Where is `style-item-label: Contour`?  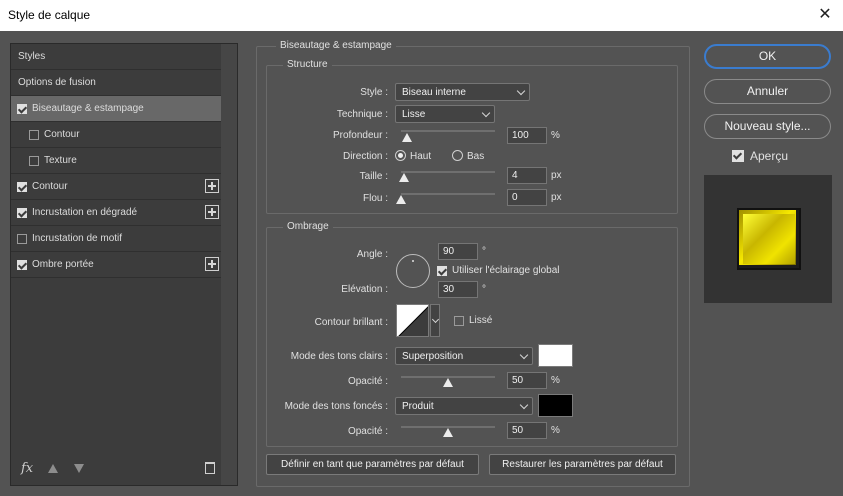 style-item-label: Contour is located at coordinates (50, 186).